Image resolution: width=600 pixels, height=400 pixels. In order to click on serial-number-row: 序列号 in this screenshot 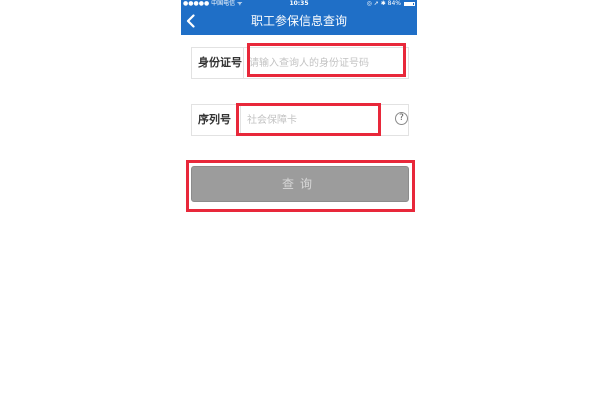, I will do `click(300, 120)`.